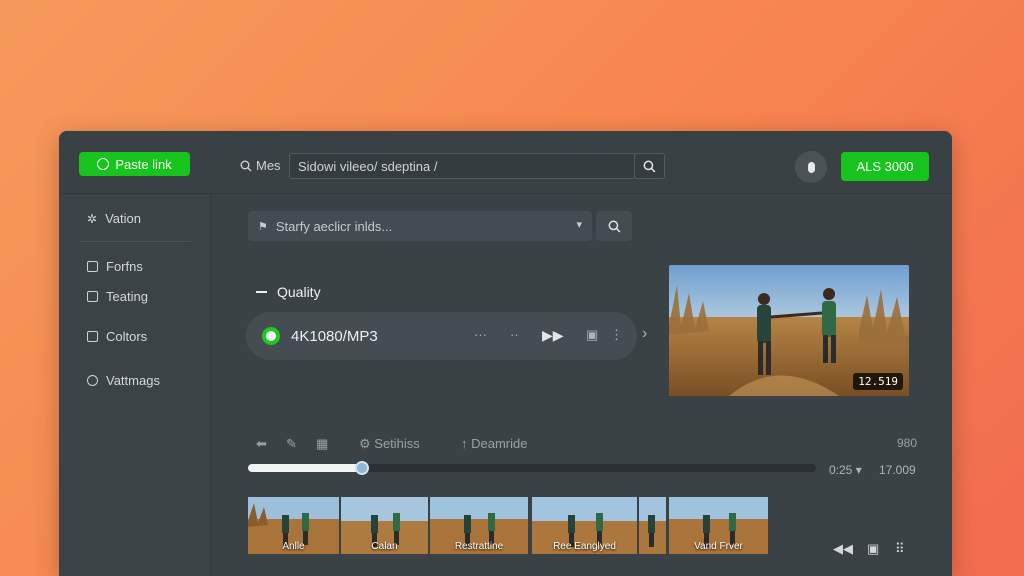 The width and height of the screenshot is (1024, 576). I want to click on sidebar: ✲ Vation Forfns Teating Coltors Vattmags, so click(135, 385).